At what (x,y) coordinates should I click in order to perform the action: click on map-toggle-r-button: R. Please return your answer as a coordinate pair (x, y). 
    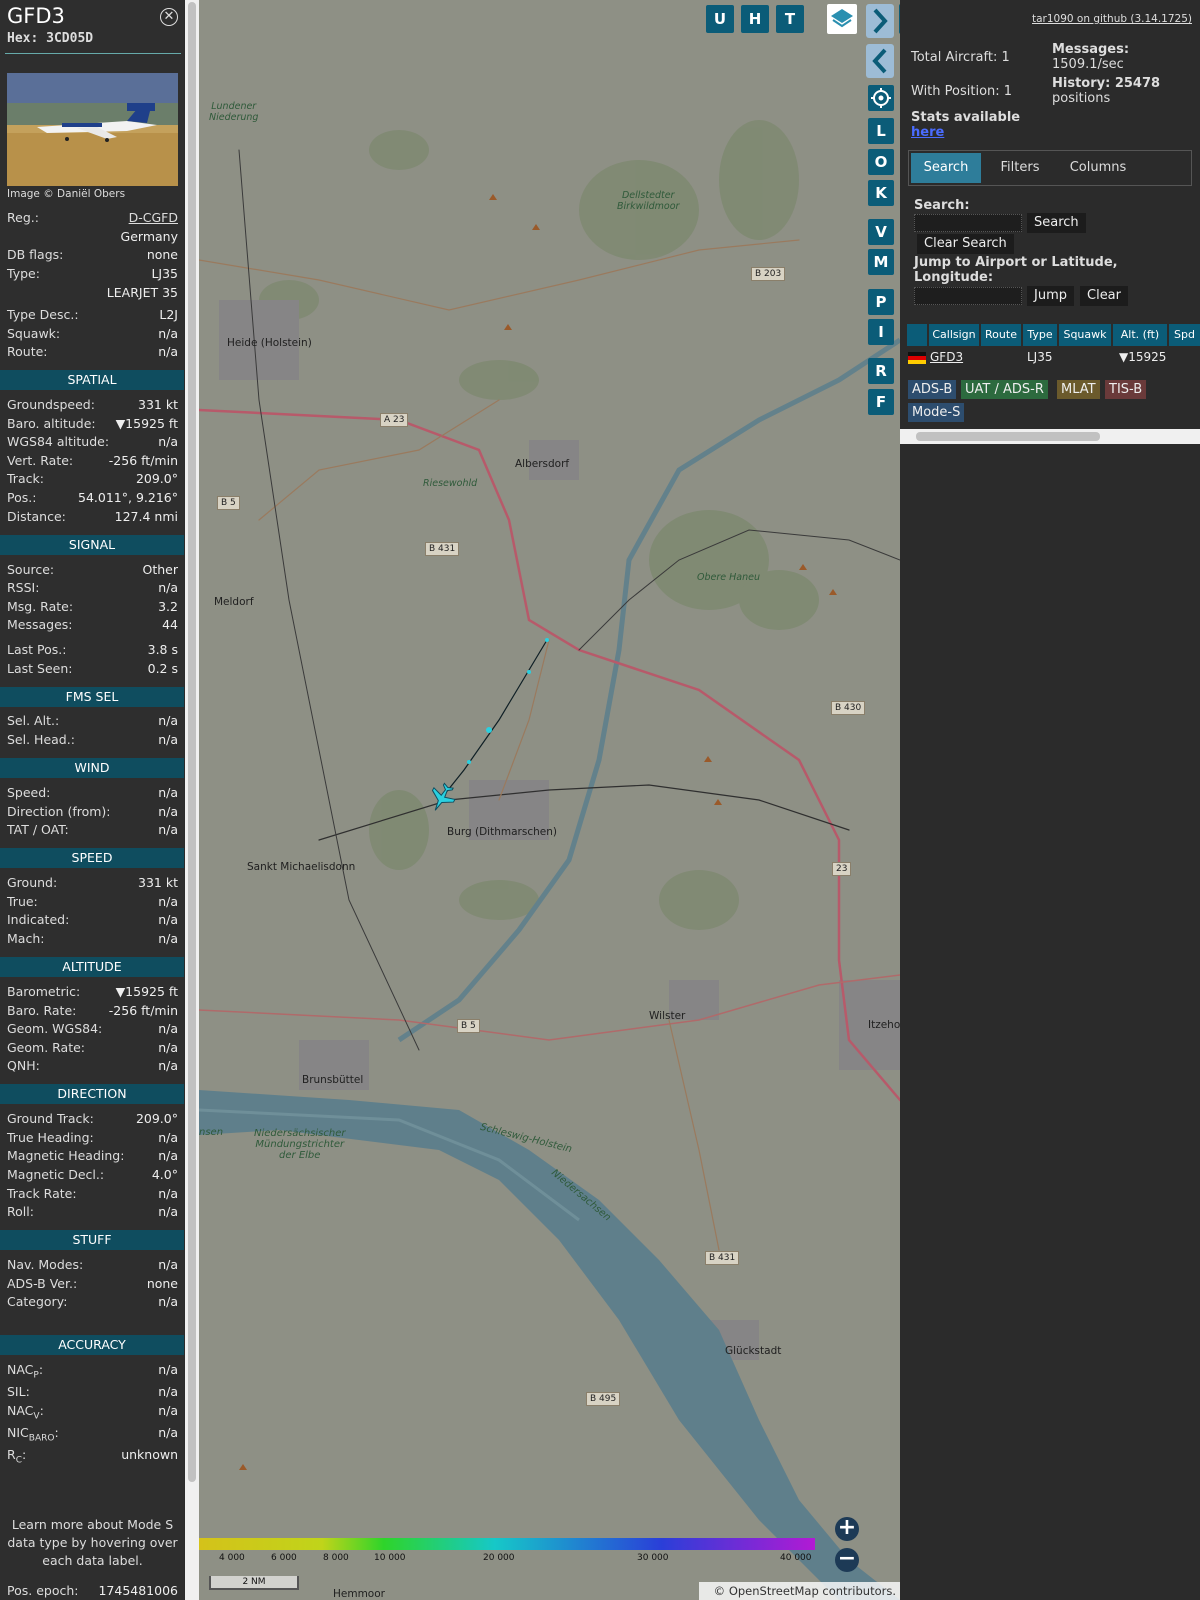
    Looking at the image, I should click on (881, 371).